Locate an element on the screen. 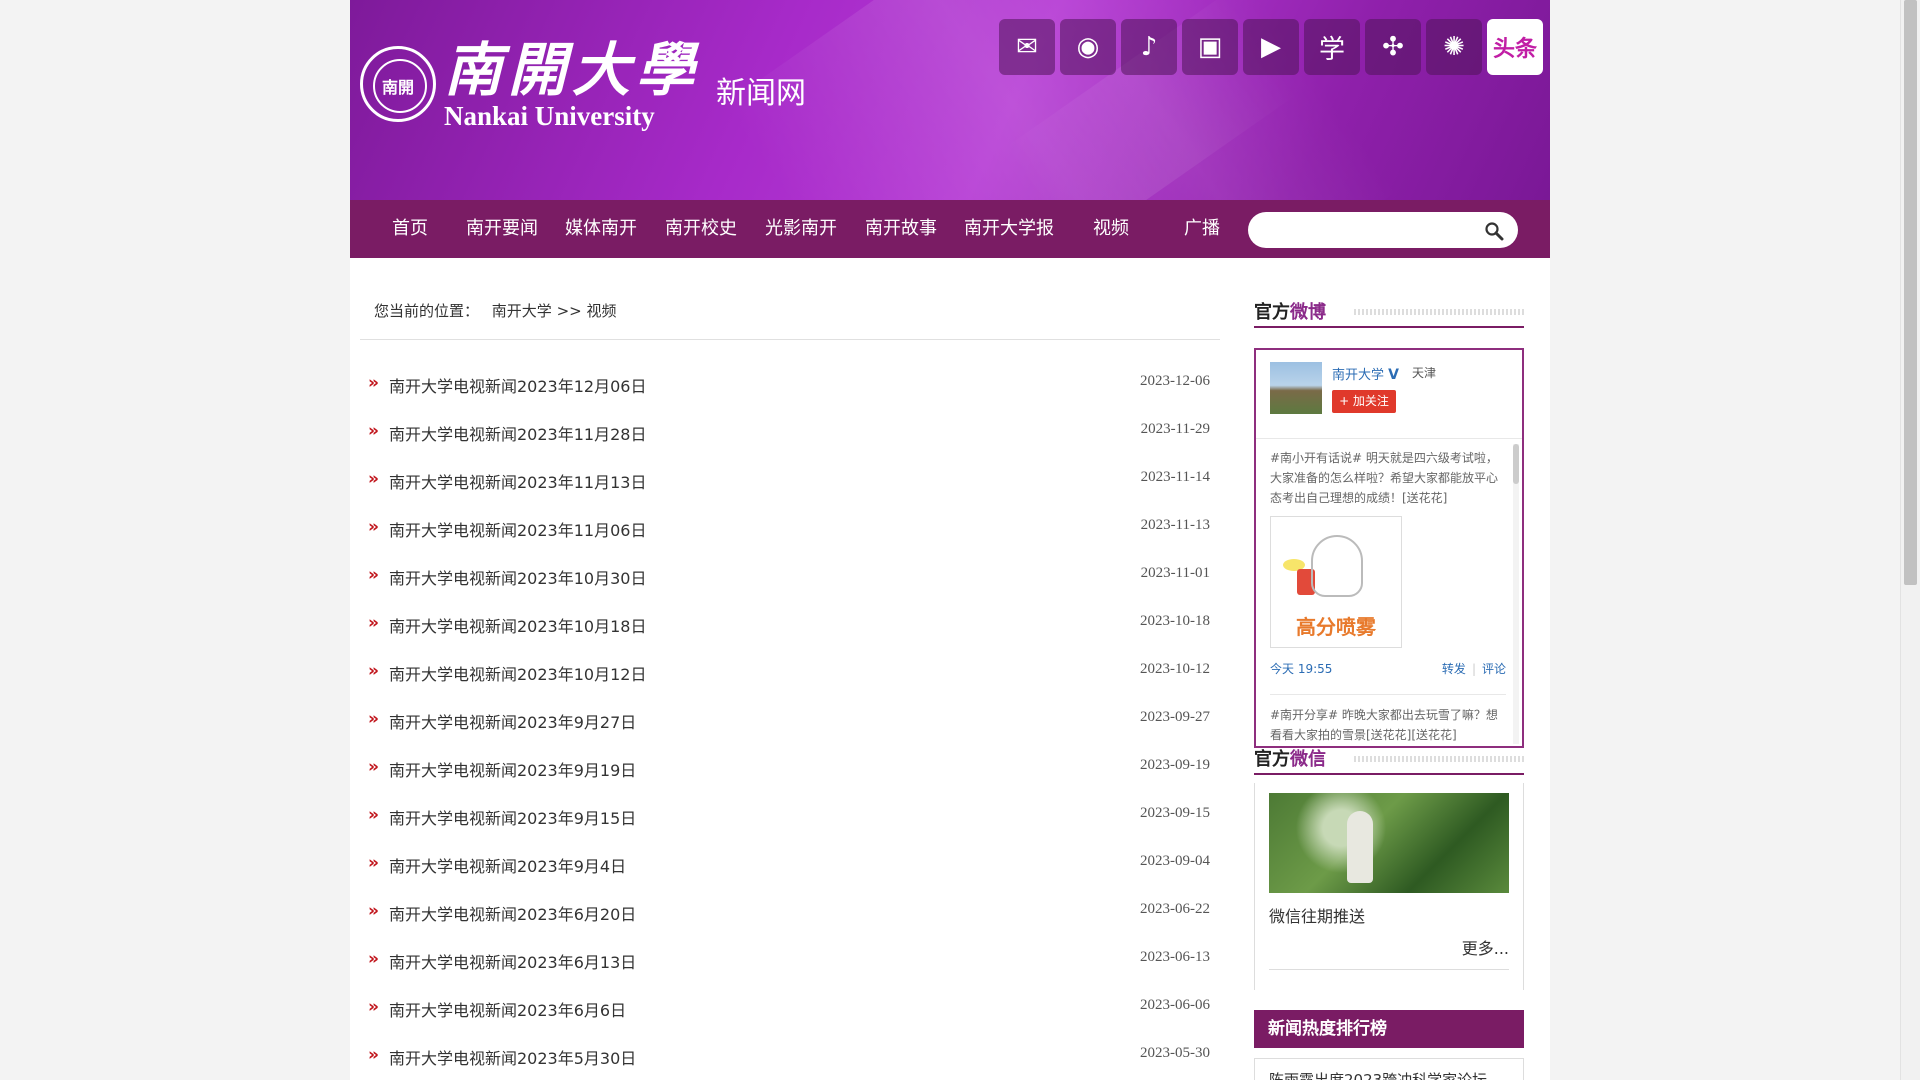 The width and height of the screenshot is (1920, 1080). nav-item-photo-nankai: 光影南开 is located at coordinates (801, 229).